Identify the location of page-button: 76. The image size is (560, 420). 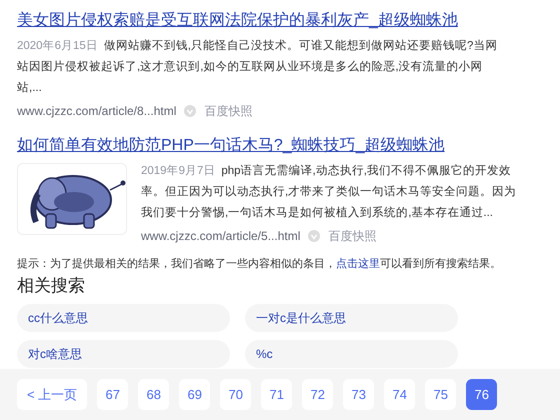
(482, 394).